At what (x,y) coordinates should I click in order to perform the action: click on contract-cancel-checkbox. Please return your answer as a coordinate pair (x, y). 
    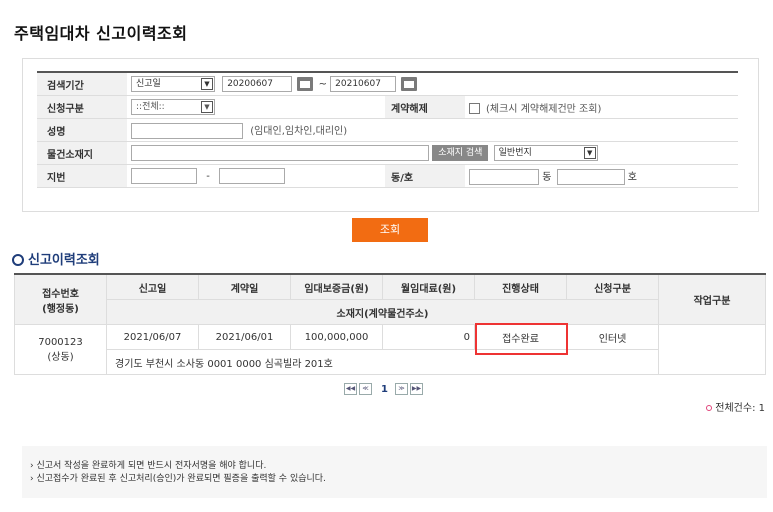
    Looking at the image, I should click on (474, 108).